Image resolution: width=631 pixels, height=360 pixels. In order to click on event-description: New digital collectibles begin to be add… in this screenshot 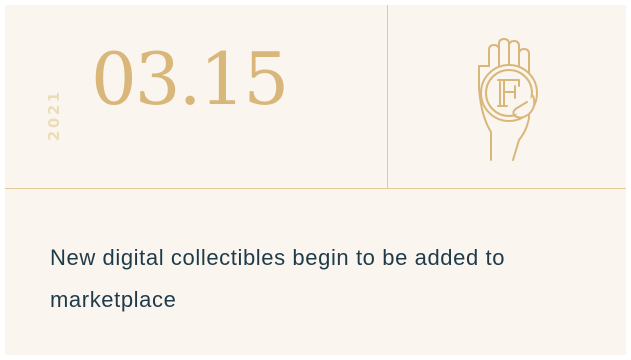, I will do `click(278, 278)`.